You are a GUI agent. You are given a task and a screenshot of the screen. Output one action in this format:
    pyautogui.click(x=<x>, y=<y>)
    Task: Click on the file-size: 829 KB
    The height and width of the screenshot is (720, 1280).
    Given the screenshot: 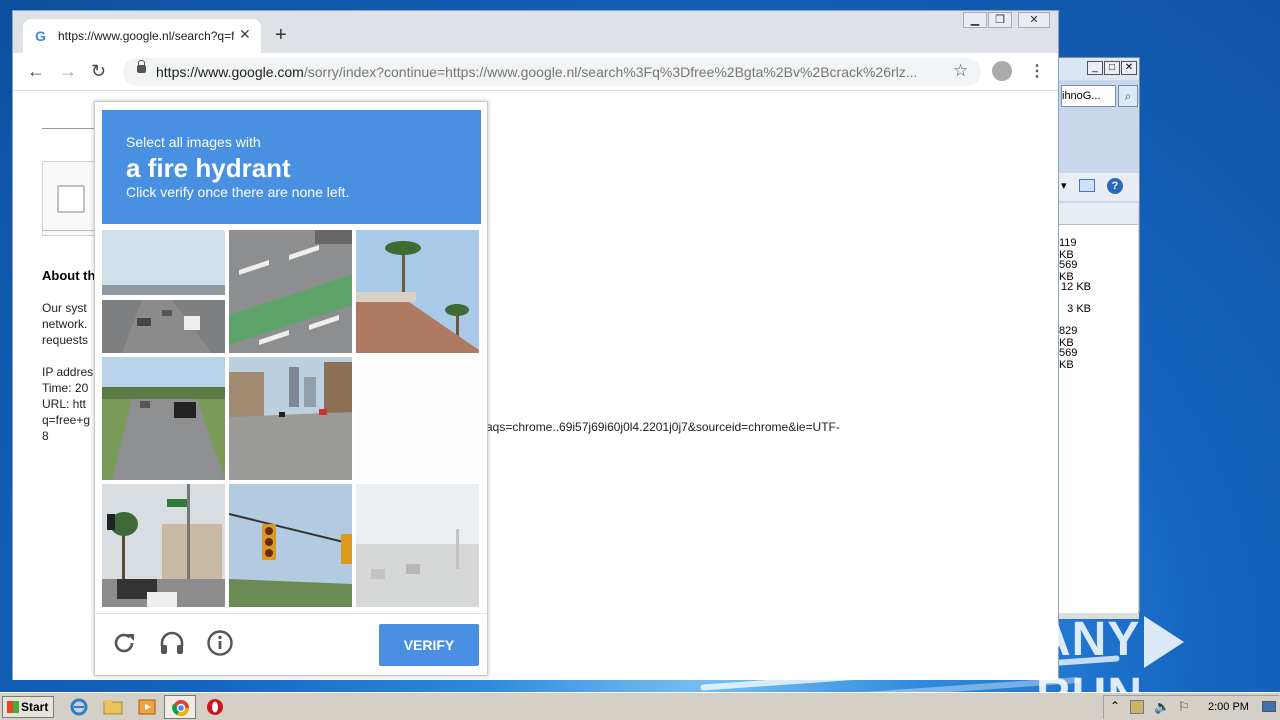 What is the action you would take?
    pyautogui.click(x=1068, y=337)
    